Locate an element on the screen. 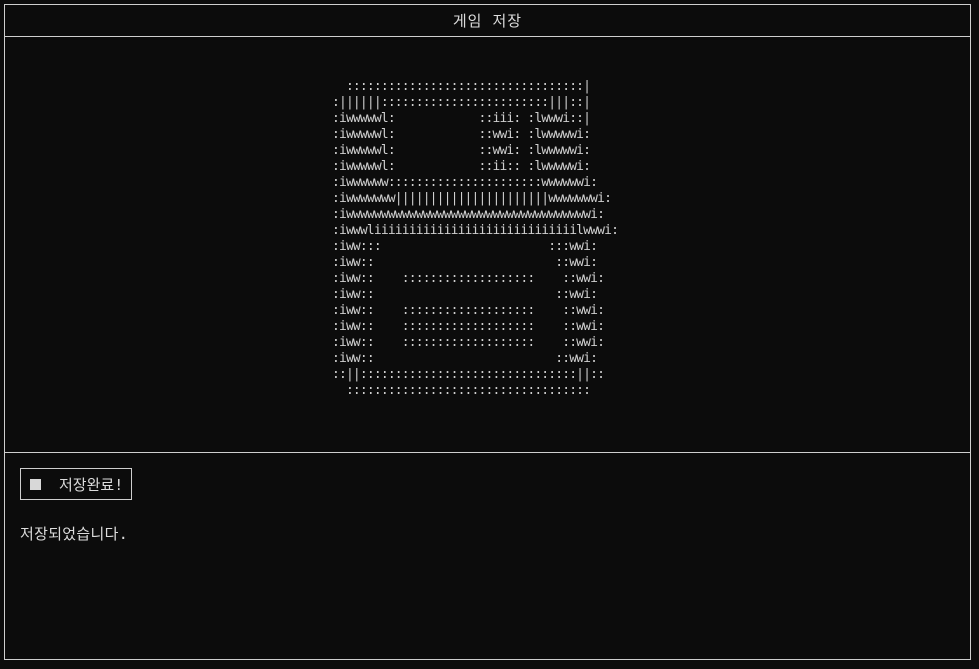  ascii-art-line: :iwwwwwww||||||||||||||||||||||wwwwwwwi: is located at coordinates (472, 198).